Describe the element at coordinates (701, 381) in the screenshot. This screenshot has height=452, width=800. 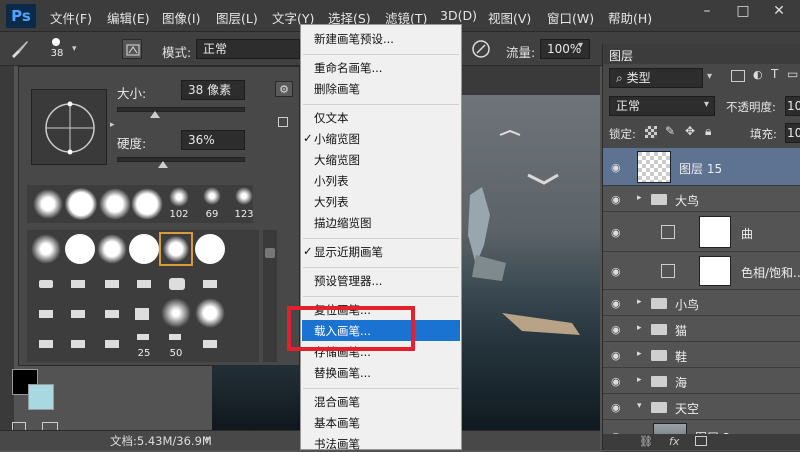
I see `layer-row: ◉ ▸ 海` at that location.